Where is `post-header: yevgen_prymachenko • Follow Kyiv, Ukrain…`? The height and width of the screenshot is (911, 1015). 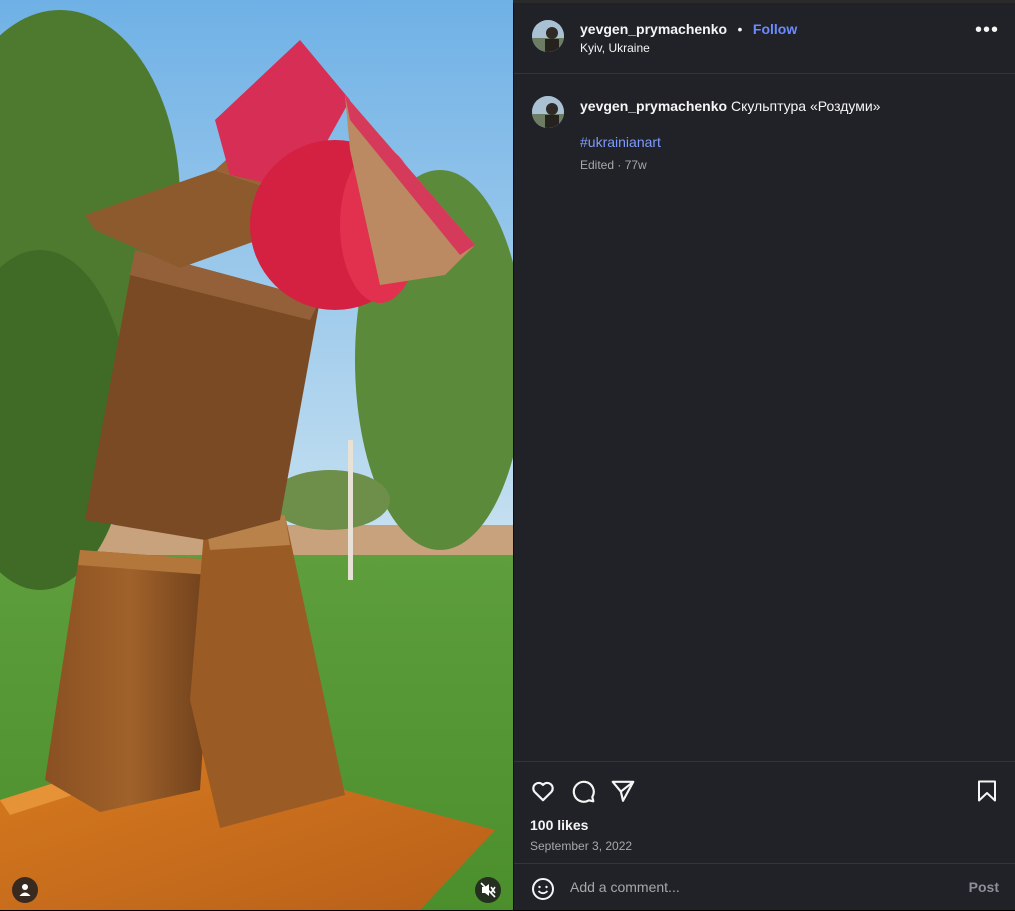 post-header: yevgen_prymachenko • Follow Kyiv, Ukrain… is located at coordinates (764, 38).